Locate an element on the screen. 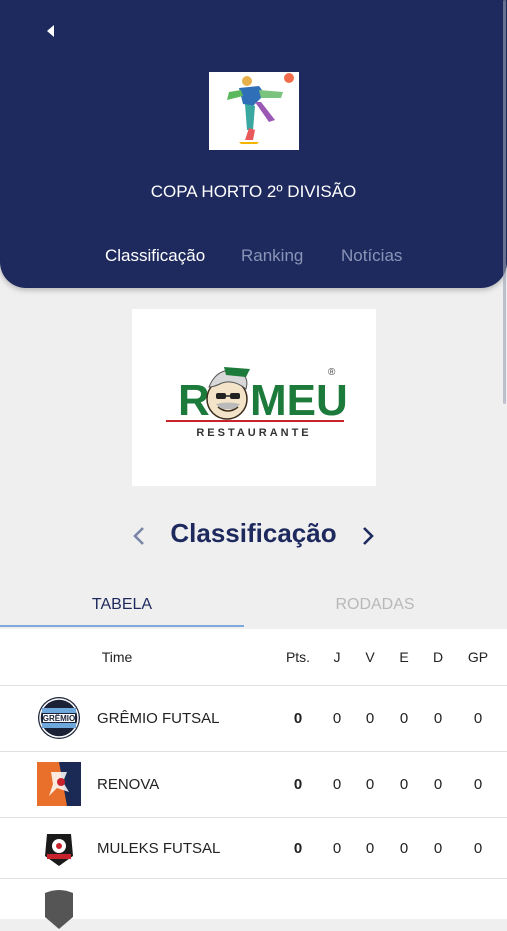 The width and height of the screenshot is (507, 931). active-tab-indicator is located at coordinates (122, 626).